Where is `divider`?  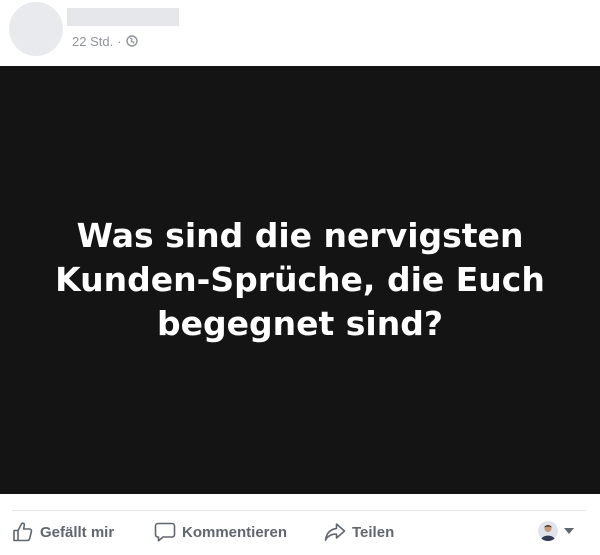 divider is located at coordinates (299, 510).